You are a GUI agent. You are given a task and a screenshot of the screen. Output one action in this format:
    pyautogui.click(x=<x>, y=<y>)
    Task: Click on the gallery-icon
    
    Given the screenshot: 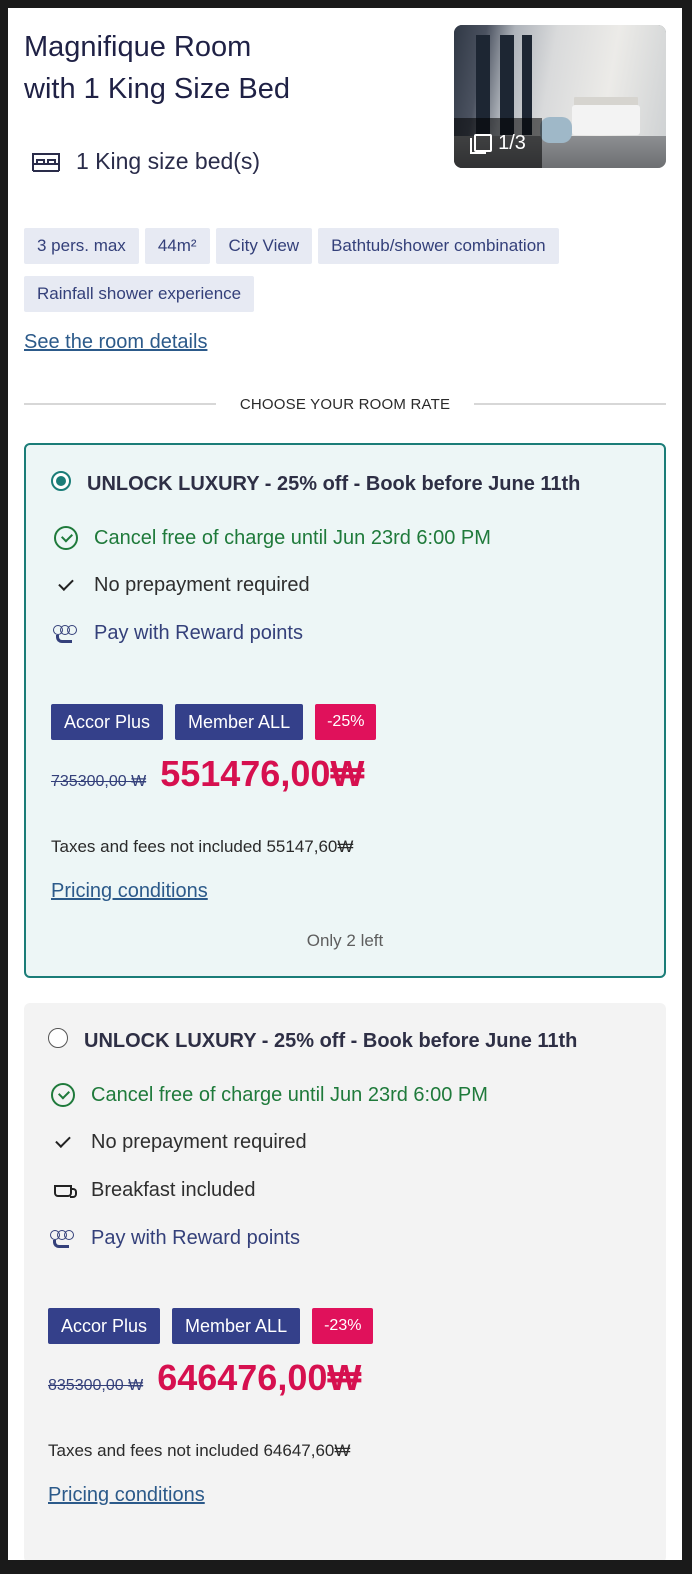 What is the action you would take?
    pyautogui.click(x=481, y=144)
    